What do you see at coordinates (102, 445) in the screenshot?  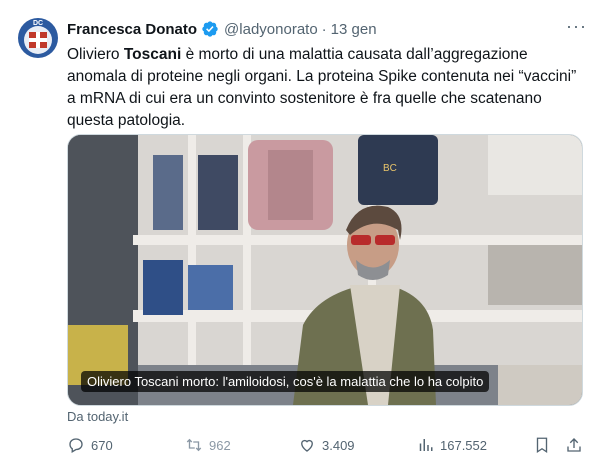 I see `reply-count: 670` at bounding box center [102, 445].